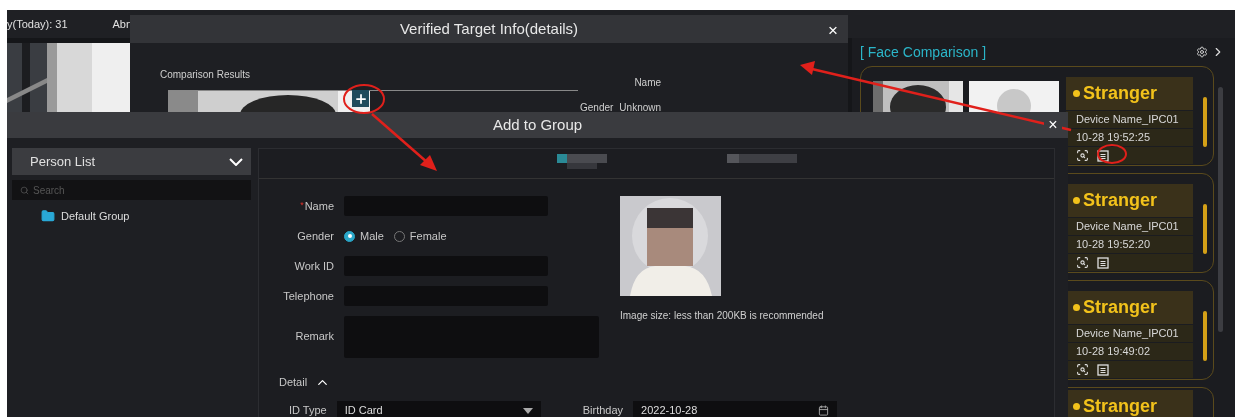 This screenshot has width=1235, height=417. I want to click on calendar-icon, so click(824, 410).